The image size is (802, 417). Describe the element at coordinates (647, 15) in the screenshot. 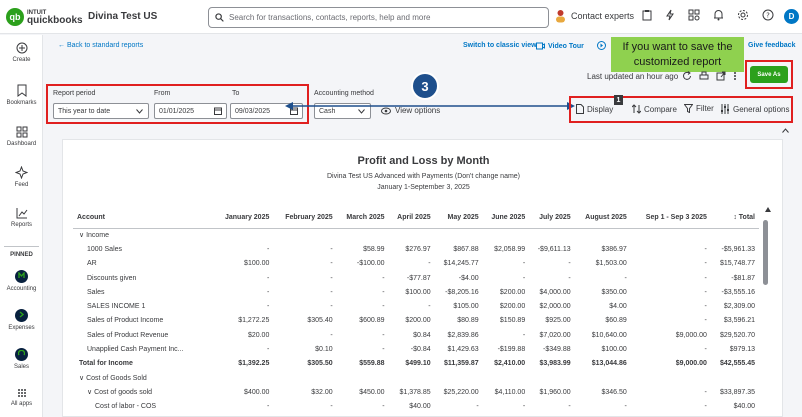

I see `clipboard-icon` at that location.